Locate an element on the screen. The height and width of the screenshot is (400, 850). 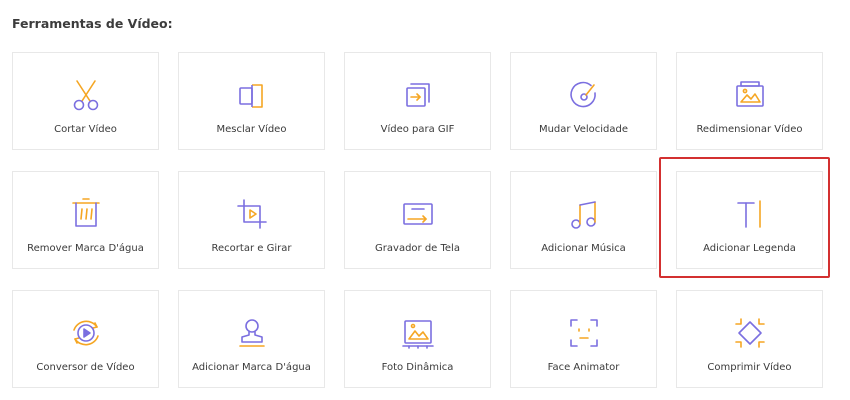
scissors-icon is located at coordinates (85, 95).